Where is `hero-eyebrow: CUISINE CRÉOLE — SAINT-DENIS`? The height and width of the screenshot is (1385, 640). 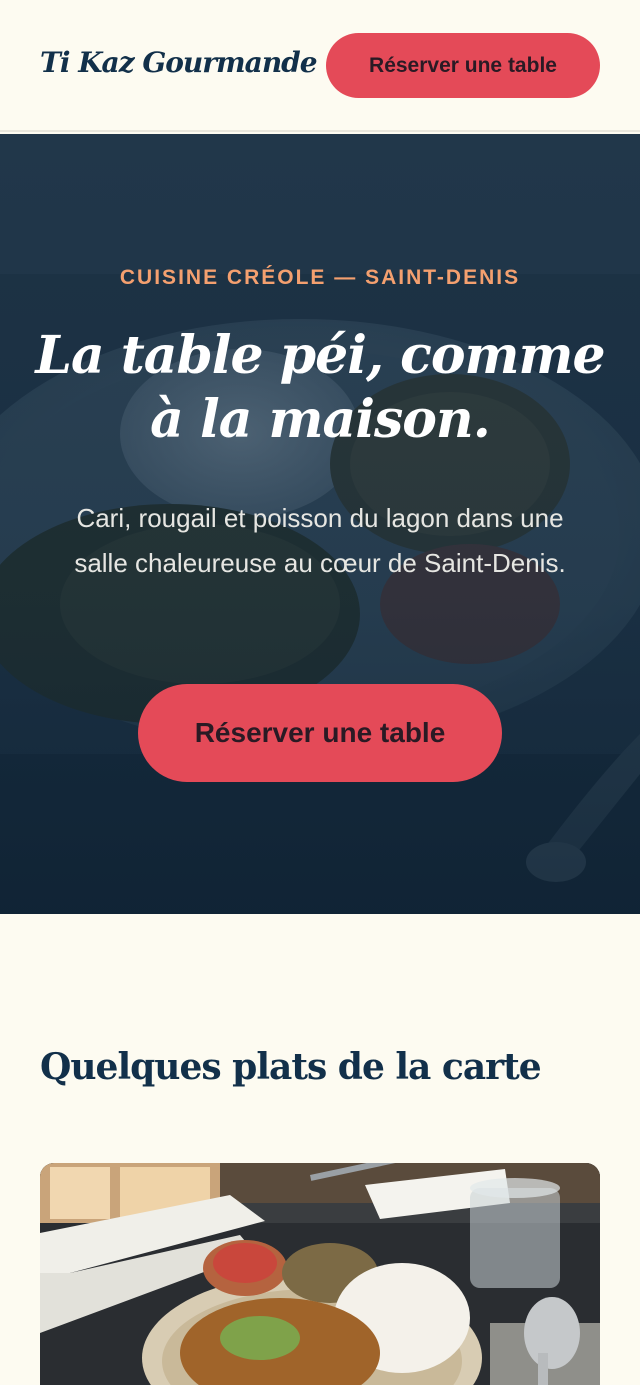
hero-eyebrow: CUISINE CRÉOLE — SAINT-DENIS is located at coordinates (320, 277).